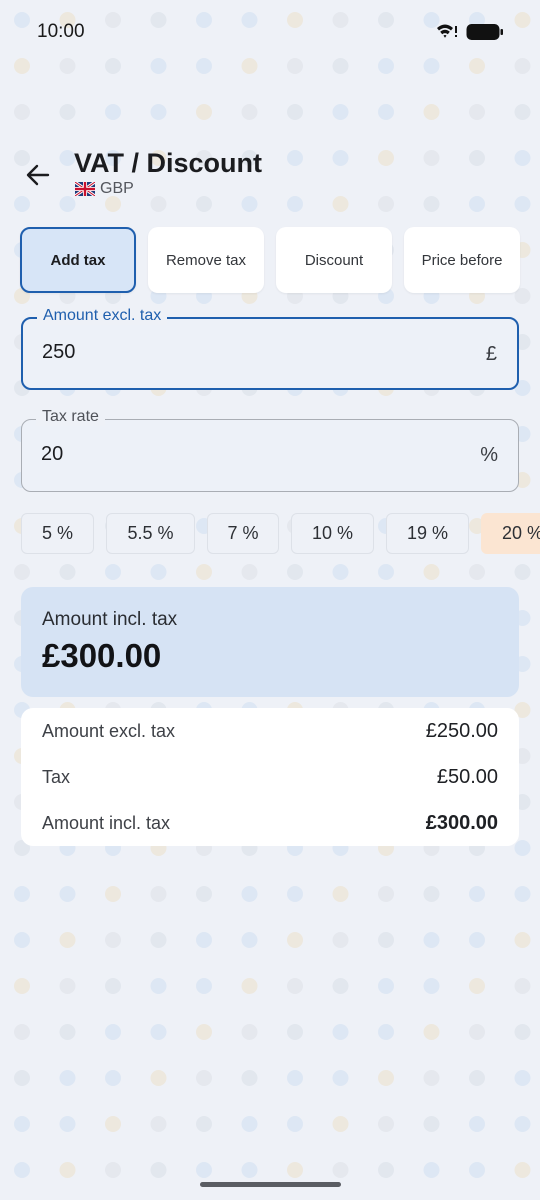 This screenshot has height=1200, width=540. What do you see at coordinates (61, 31) in the screenshot?
I see `status-time: 10:00` at bounding box center [61, 31].